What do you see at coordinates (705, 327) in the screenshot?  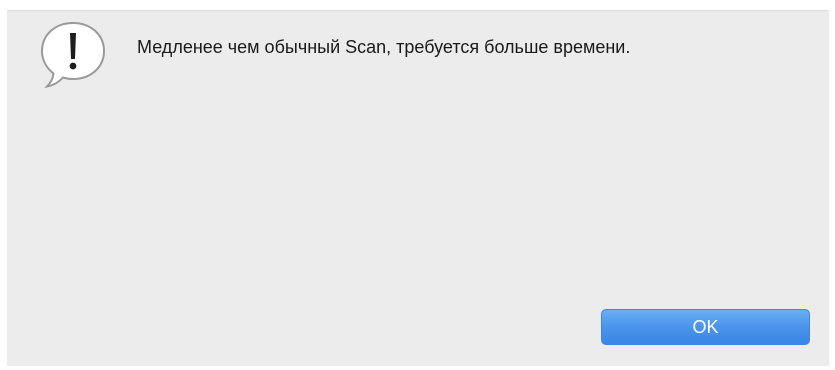 I see `ok-button: OK` at bounding box center [705, 327].